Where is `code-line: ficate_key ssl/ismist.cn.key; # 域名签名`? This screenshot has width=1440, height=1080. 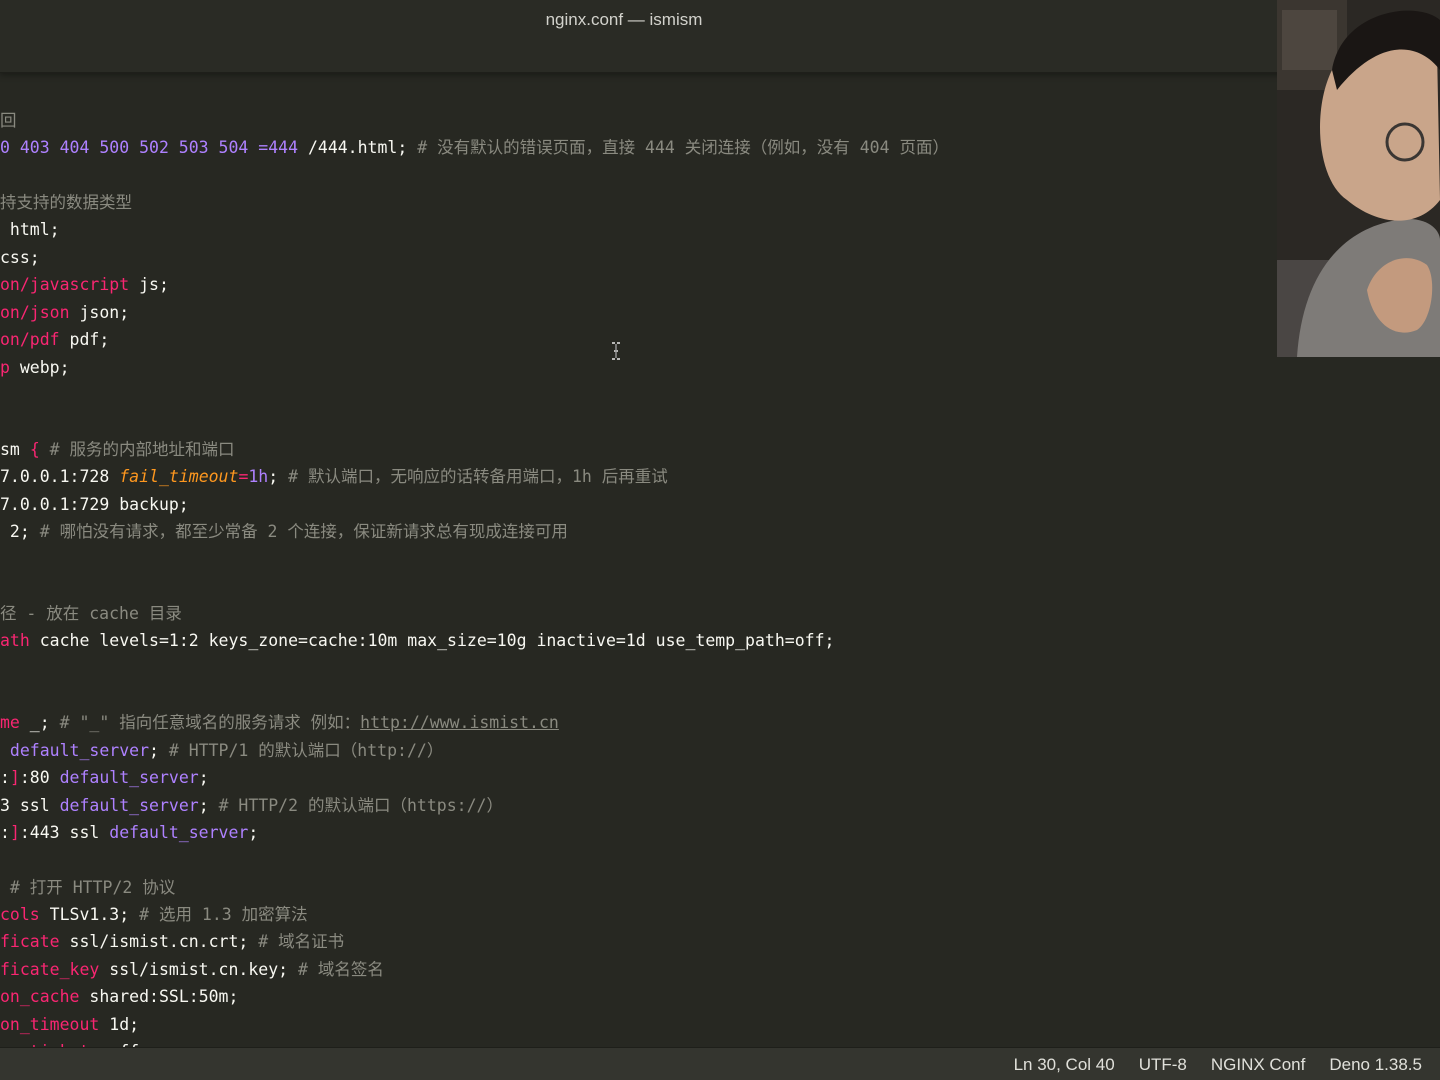
code-line: ficate_key ssl/ismist.cn.key; # 域名签名 is located at coordinates (192, 969).